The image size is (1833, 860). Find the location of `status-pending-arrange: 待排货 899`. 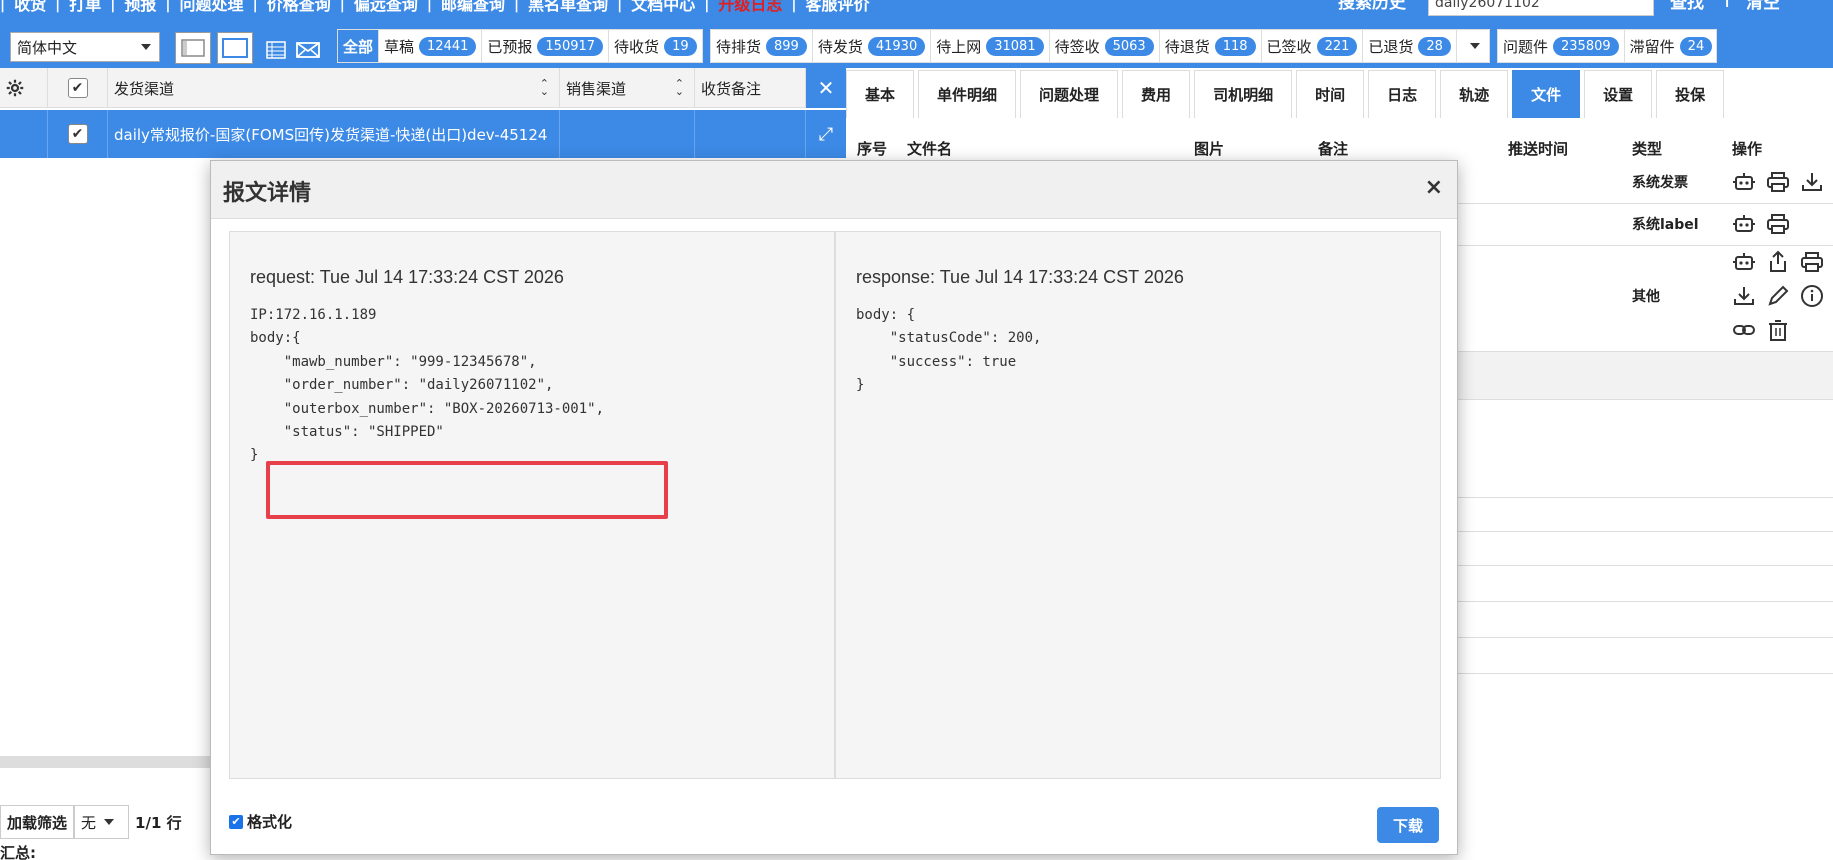

status-pending-arrange: 待排货 899 is located at coordinates (762, 46).